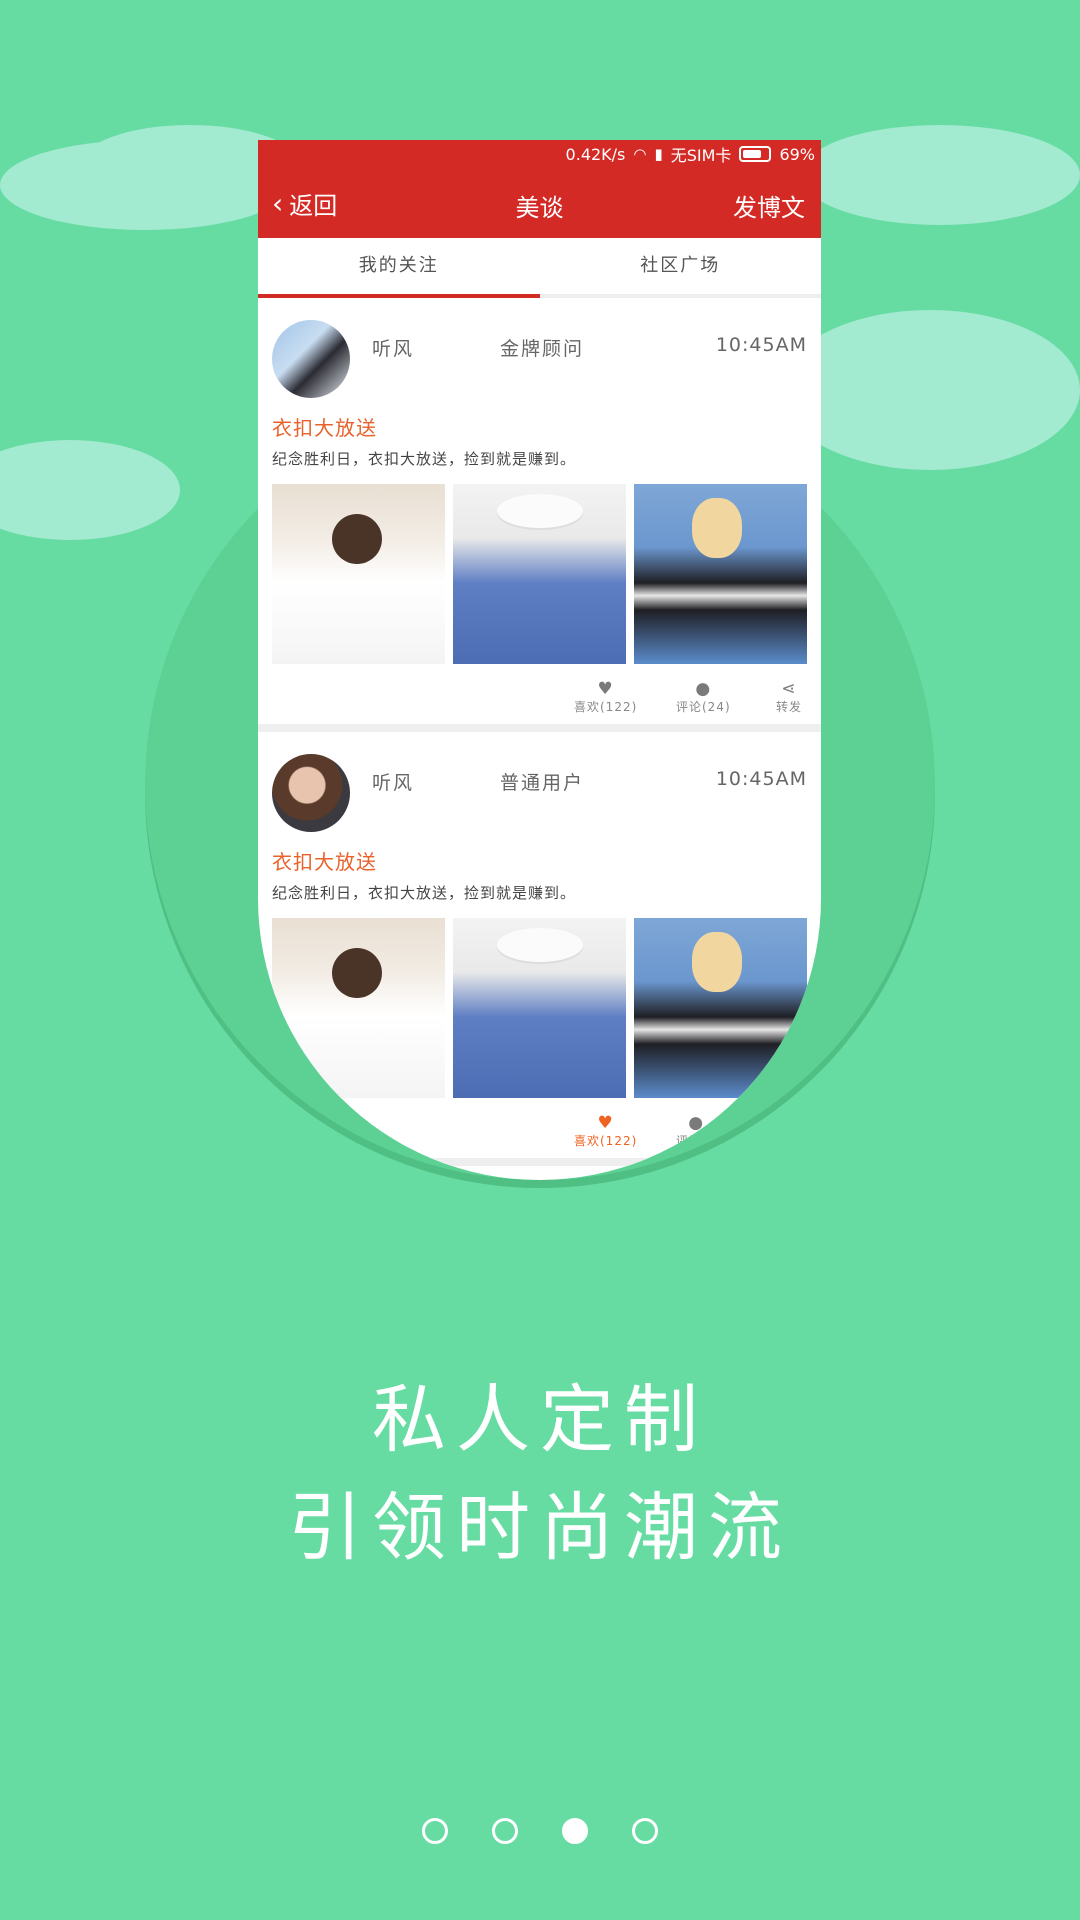  What do you see at coordinates (540, 1420) in the screenshot?
I see `slogan-line-1: 私人定制` at bounding box center [540, 1420].